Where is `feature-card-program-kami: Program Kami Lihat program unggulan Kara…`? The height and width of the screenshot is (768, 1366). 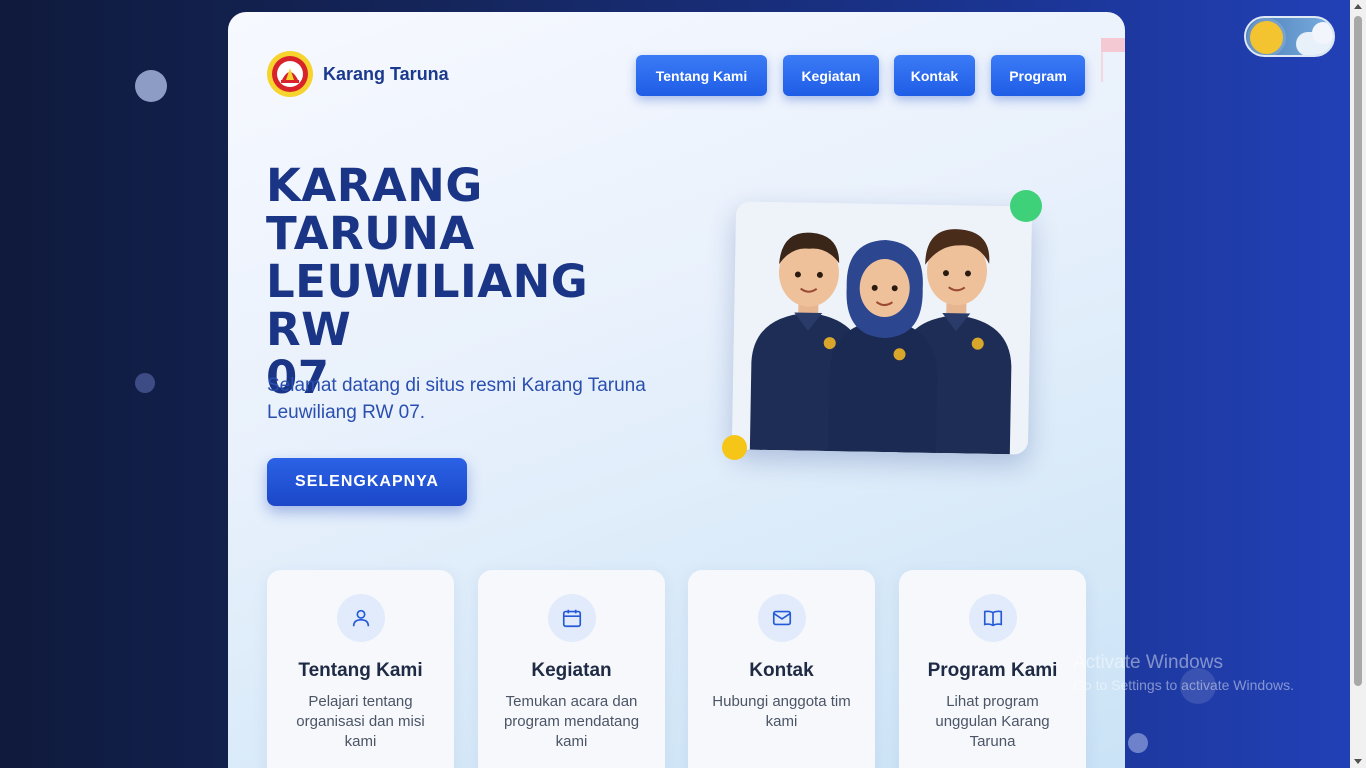 feature-card-program-kami: Program Kami Lihat program unggulan Kara… is located at coordinates (992, 669).